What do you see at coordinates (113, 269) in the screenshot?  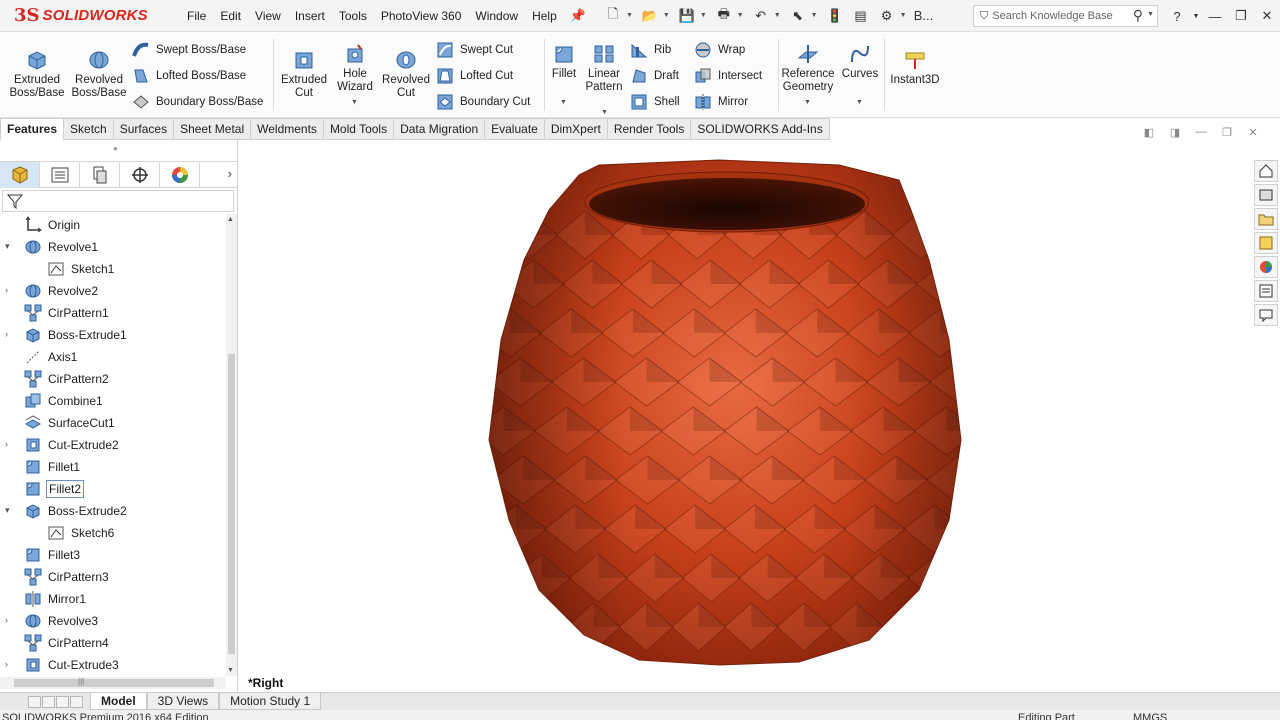 I see `feature-tree-item: Sketch1` at bounding box center [113, 269].